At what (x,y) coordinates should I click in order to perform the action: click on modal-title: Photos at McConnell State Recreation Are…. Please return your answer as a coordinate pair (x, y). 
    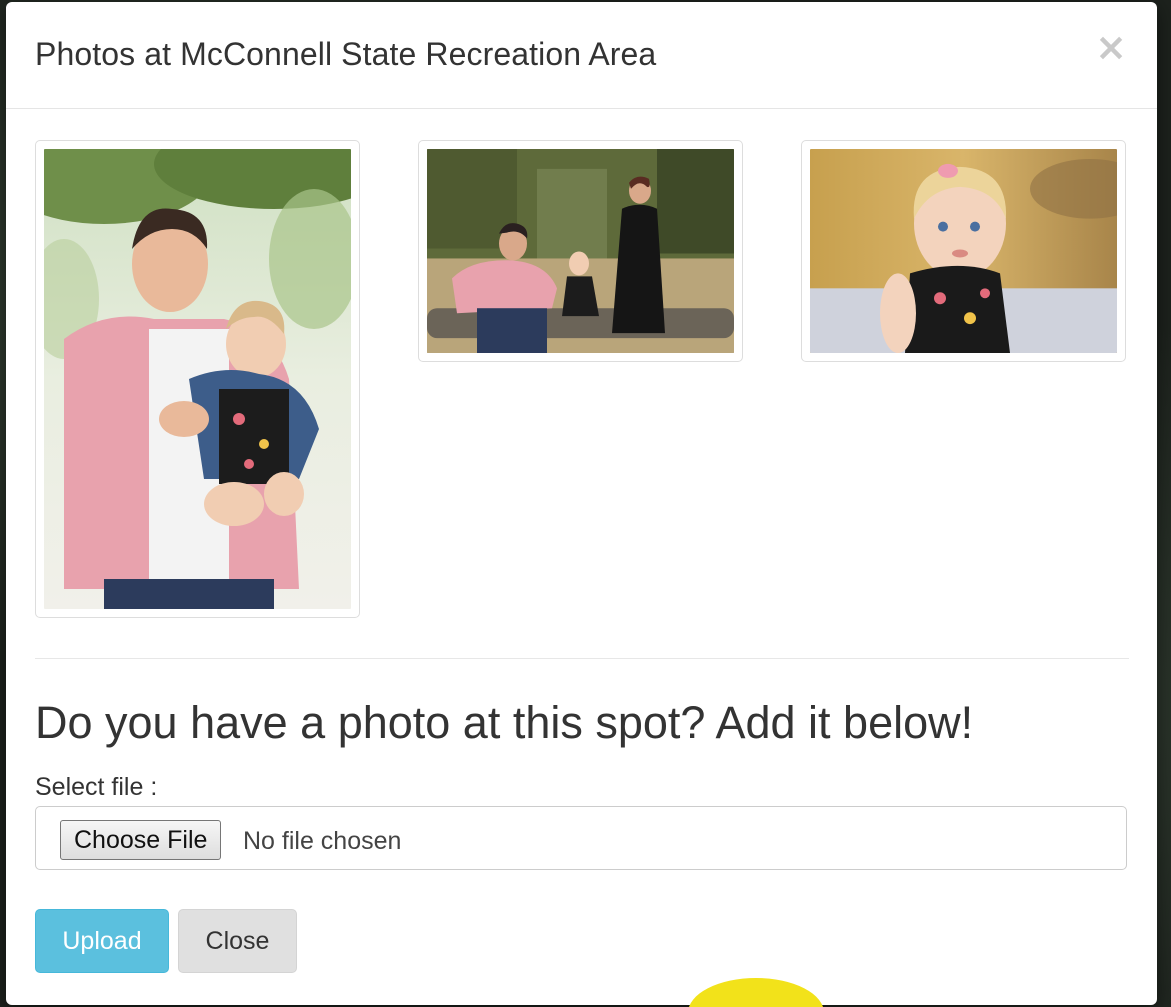
    Looking at the image, I should click on (346, 54).